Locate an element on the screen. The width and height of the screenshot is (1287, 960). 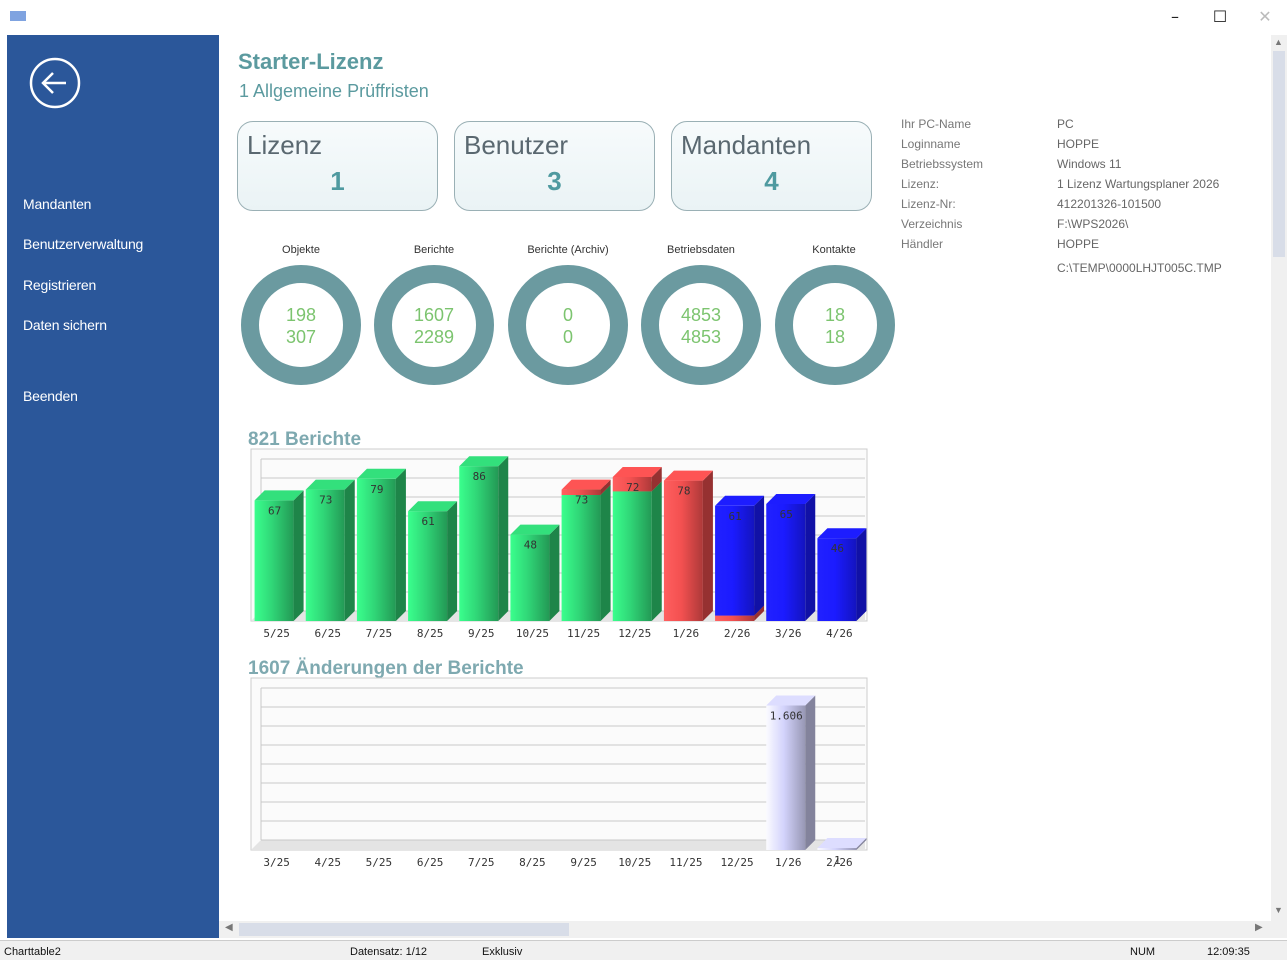
ring-value-bottom: 307 is located at coordinates (301, 337).